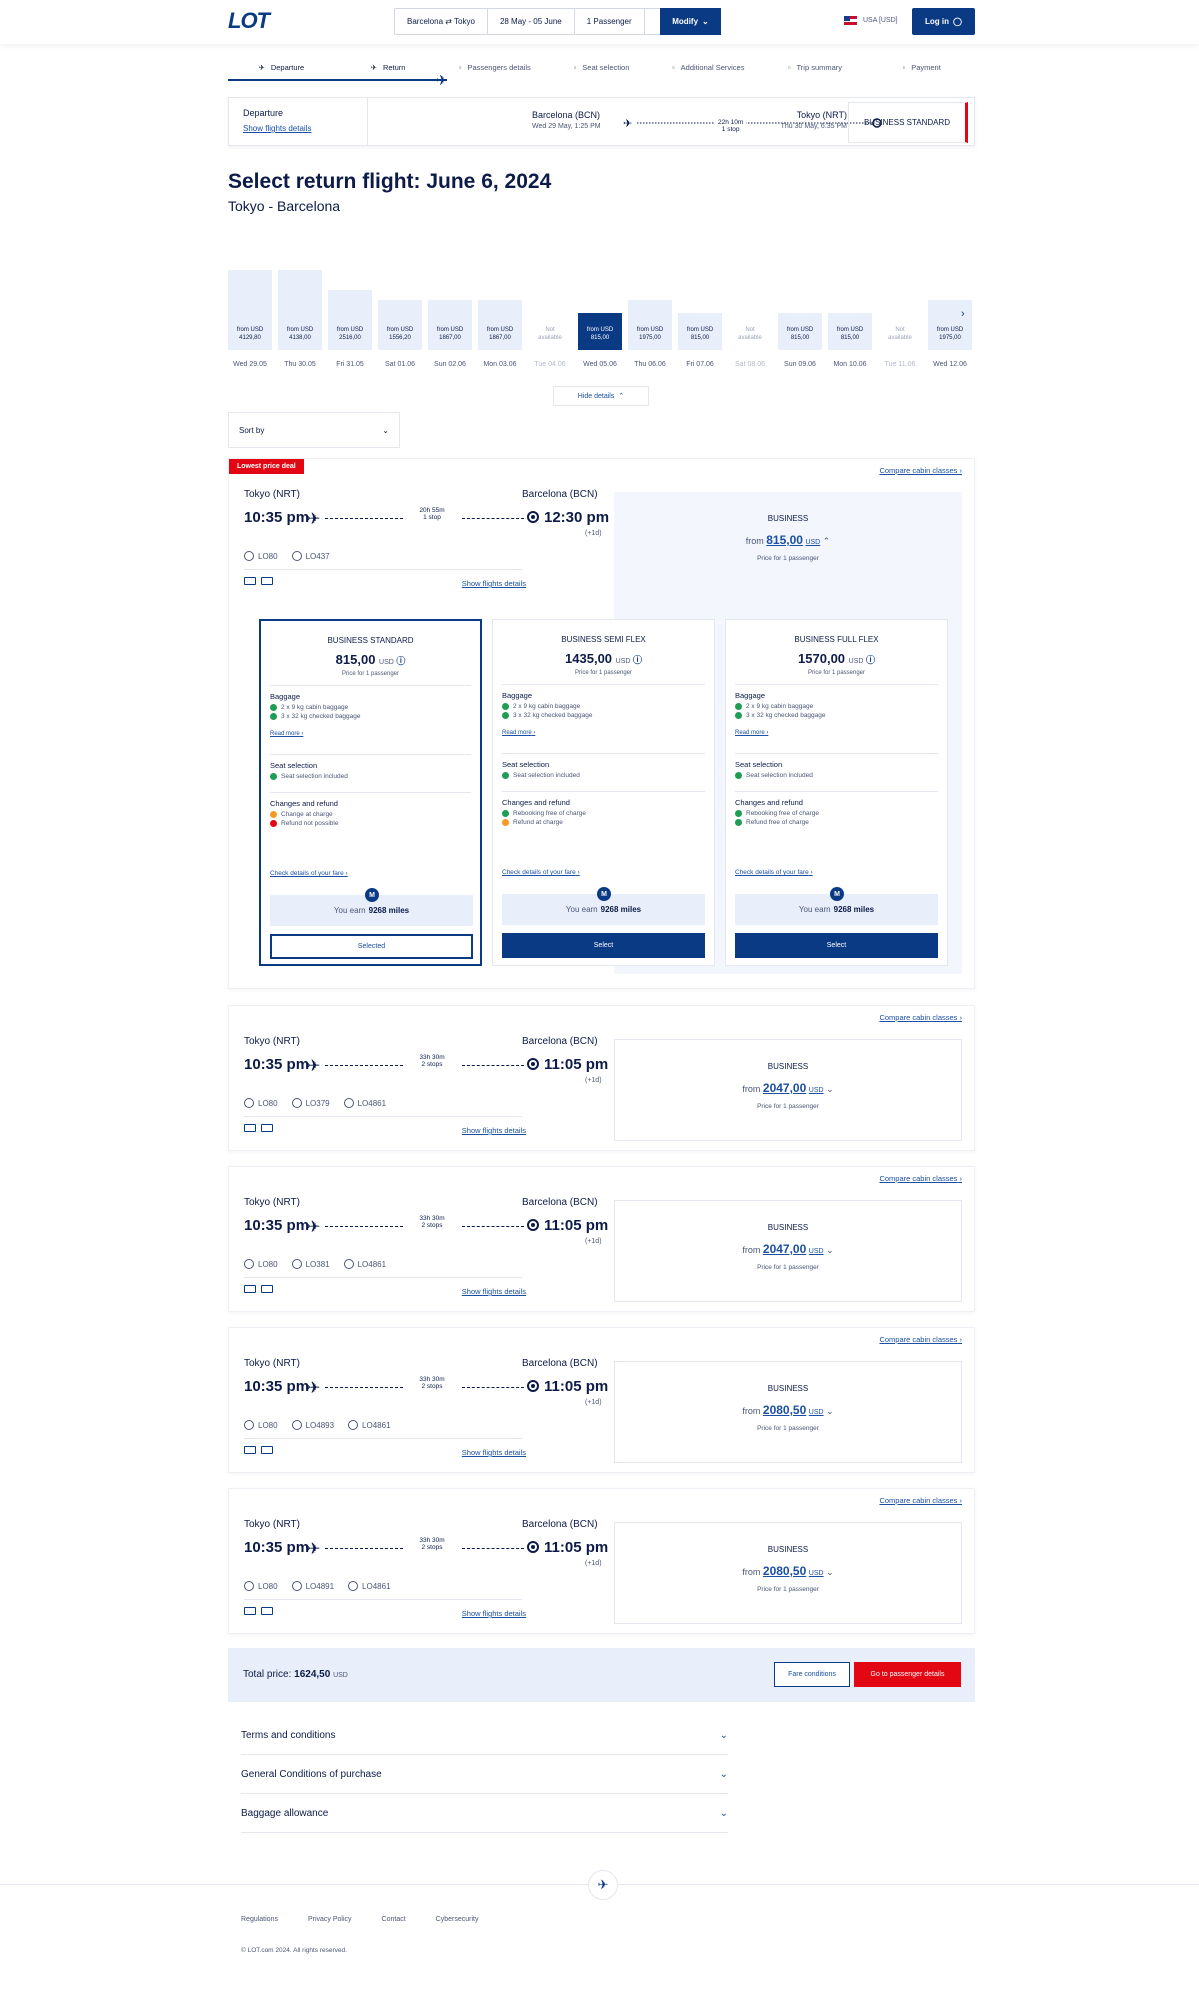 The height and width of the screenshot is (2000, 1199). What do you see at coordinates (815, 67) in the screenshot?
I see `step-trip-summary: ▫ Trip summary` at bounding box center [815, 67].